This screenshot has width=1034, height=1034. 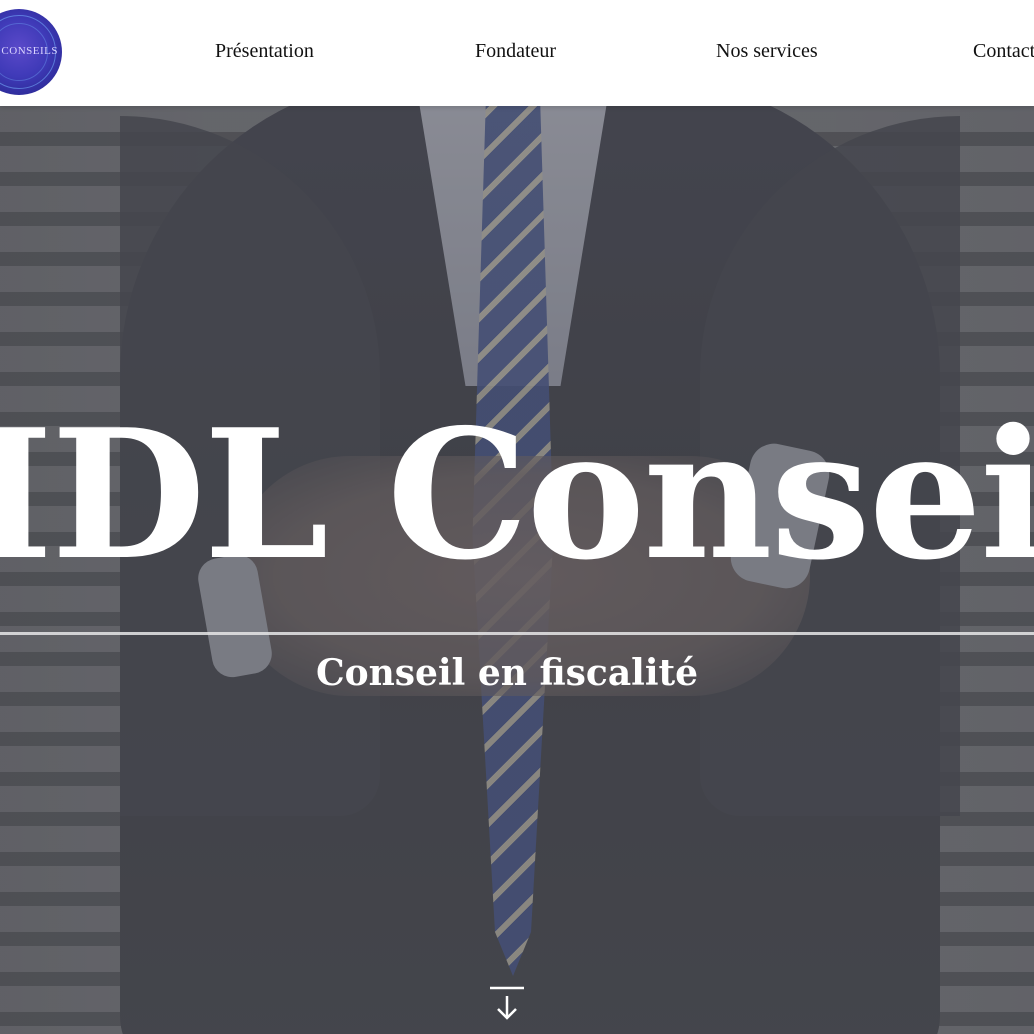 What do you see at coordinates (264, 51) in the screenshot?
I see `nav-item-presentation: Présentation` at bounding box center [264, 51].